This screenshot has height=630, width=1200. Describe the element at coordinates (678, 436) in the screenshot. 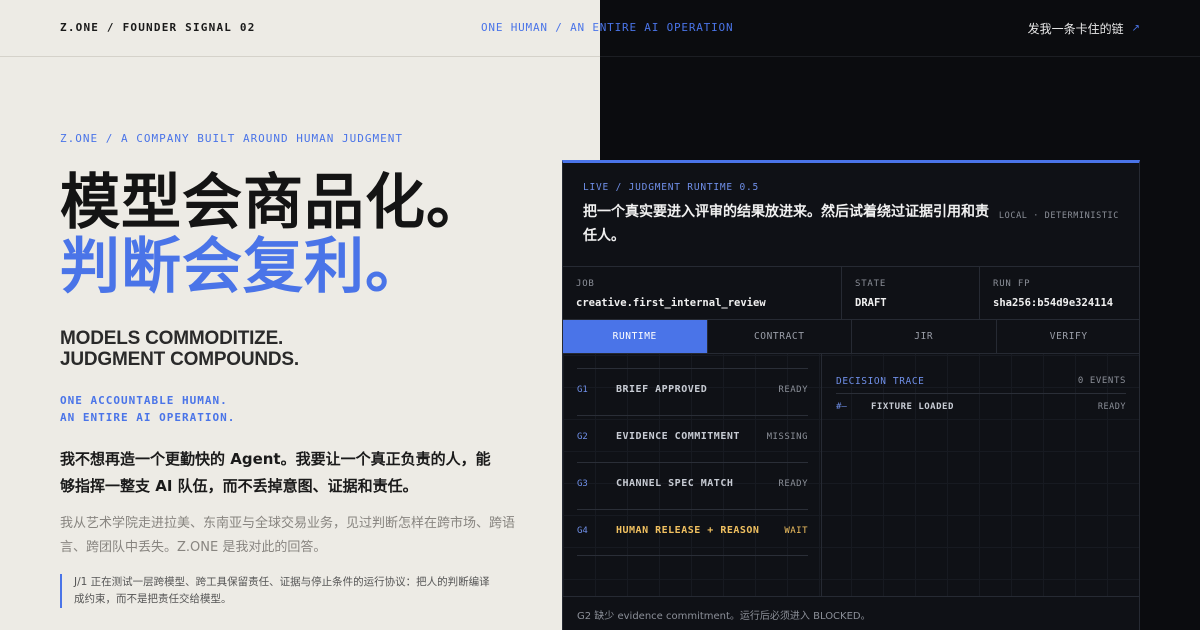

I see `gate-name: EVIDENCE COMMITMENT` at that location.